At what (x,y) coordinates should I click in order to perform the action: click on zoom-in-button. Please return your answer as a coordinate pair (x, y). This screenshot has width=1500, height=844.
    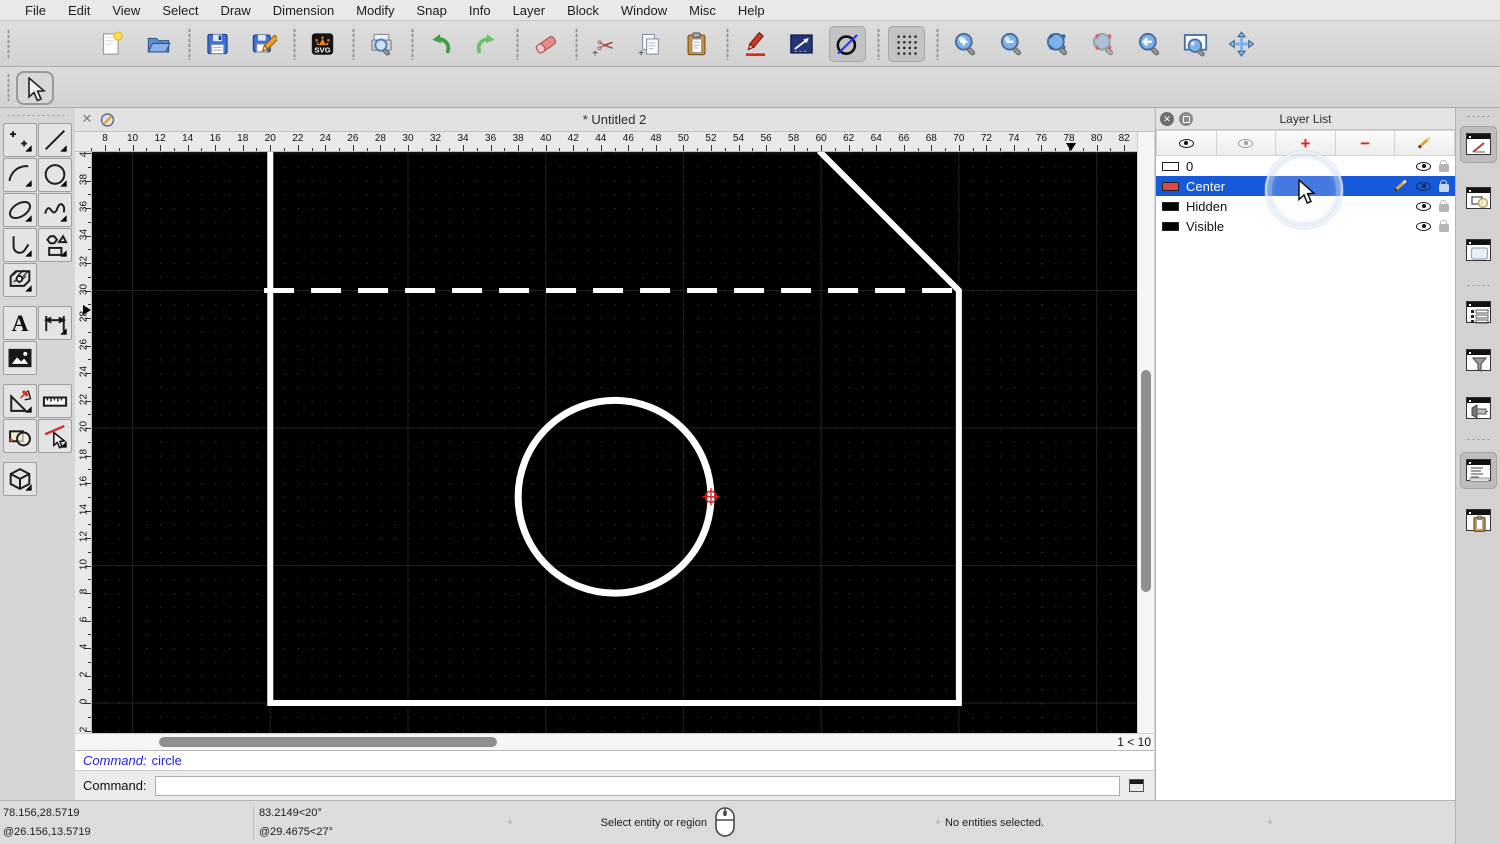
    Looking at the image, I should click on (965, 44).